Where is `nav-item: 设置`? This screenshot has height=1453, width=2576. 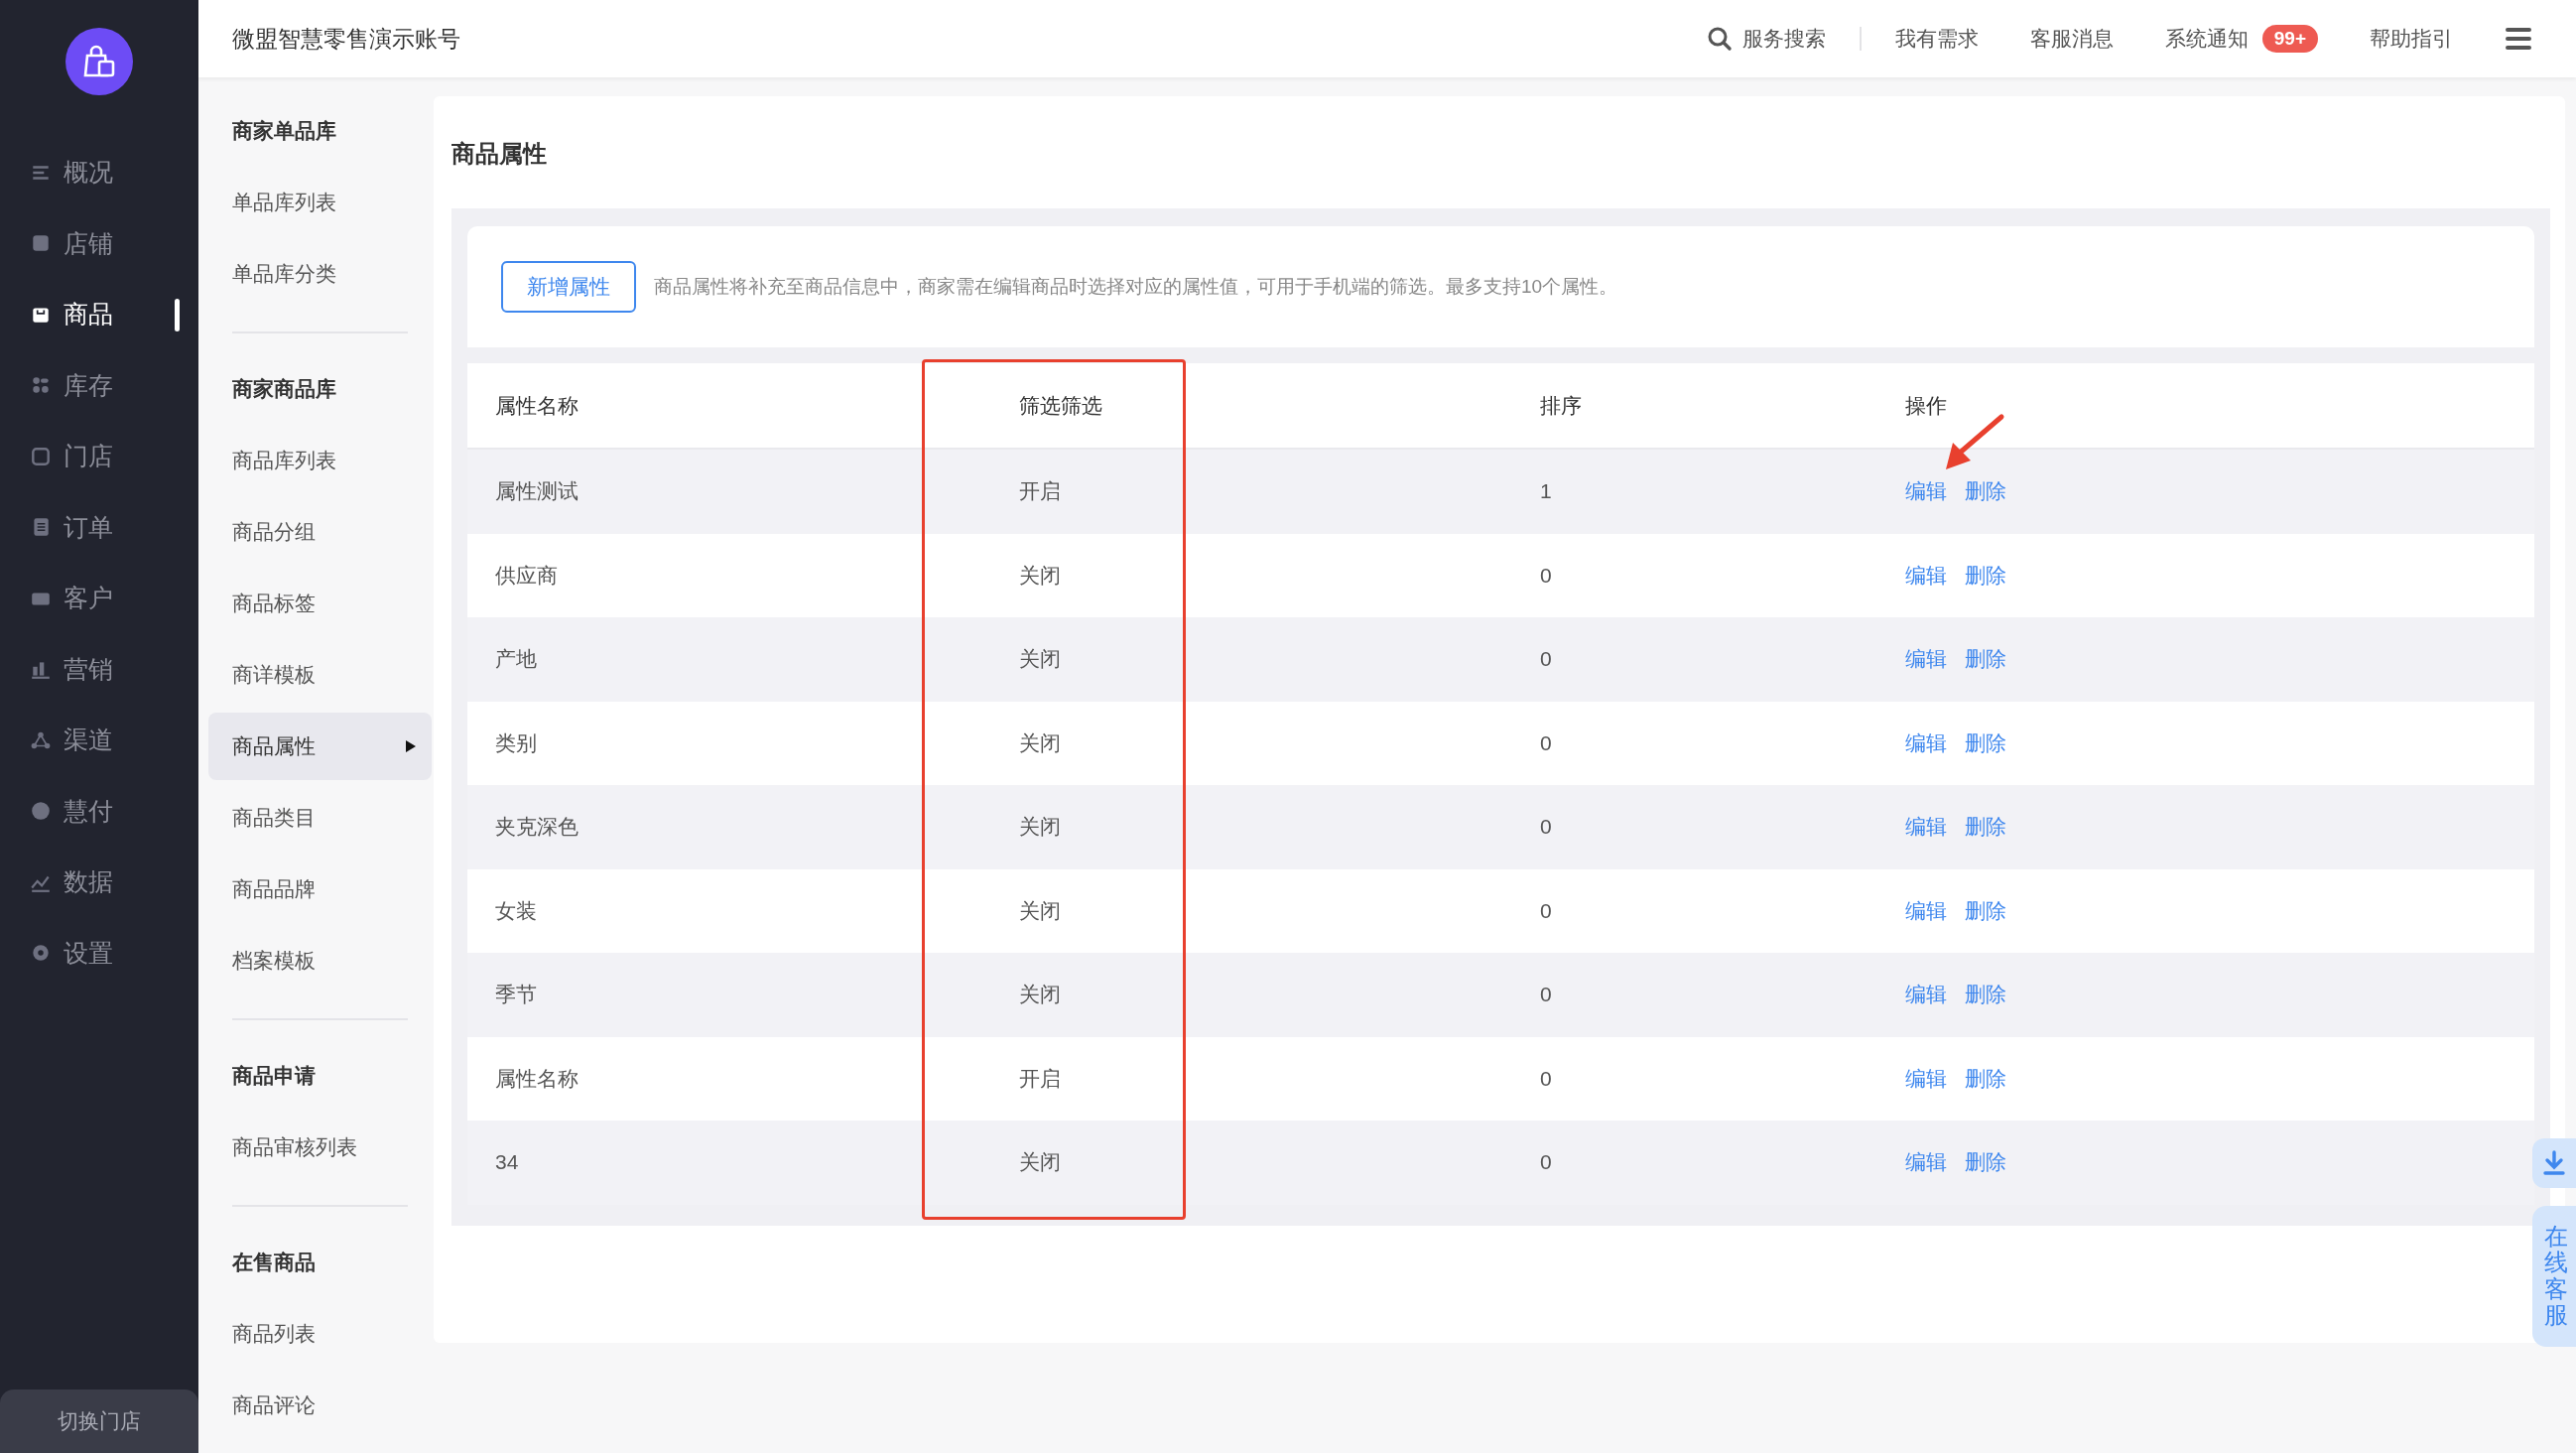 nav-item: 设置 is located at coordinates (99, 953).